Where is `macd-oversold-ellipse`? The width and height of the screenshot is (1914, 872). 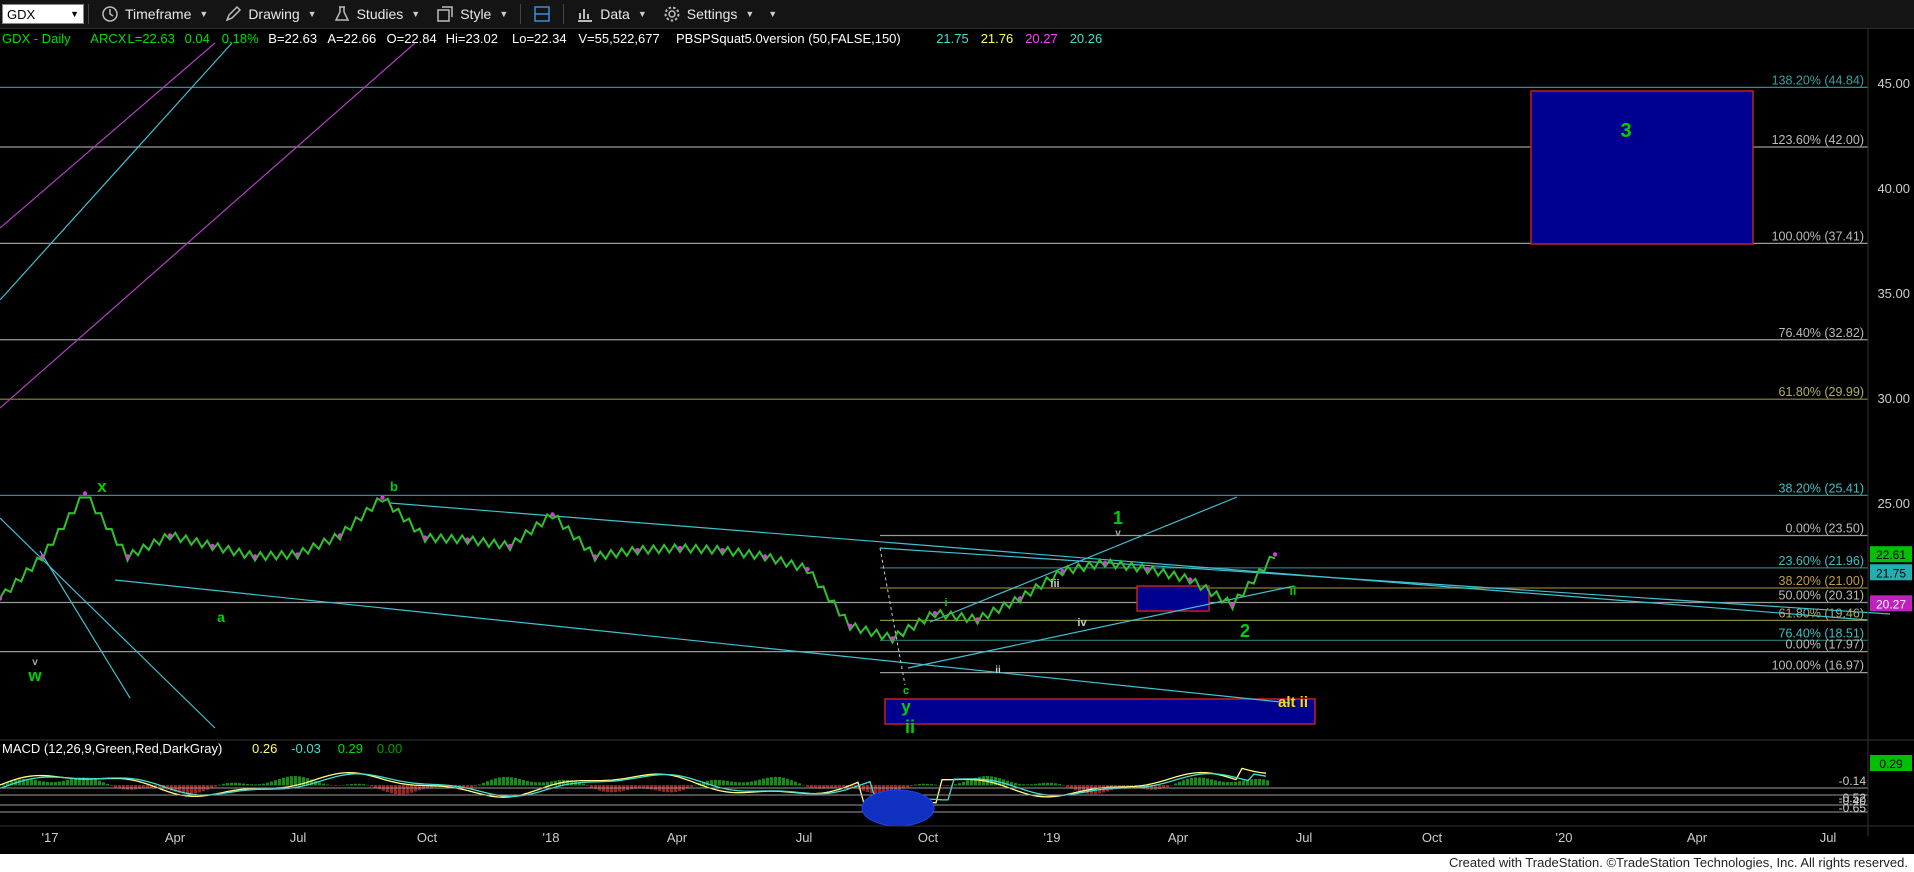
macd-oversold-ellipse is located at coordinates (898, 808).